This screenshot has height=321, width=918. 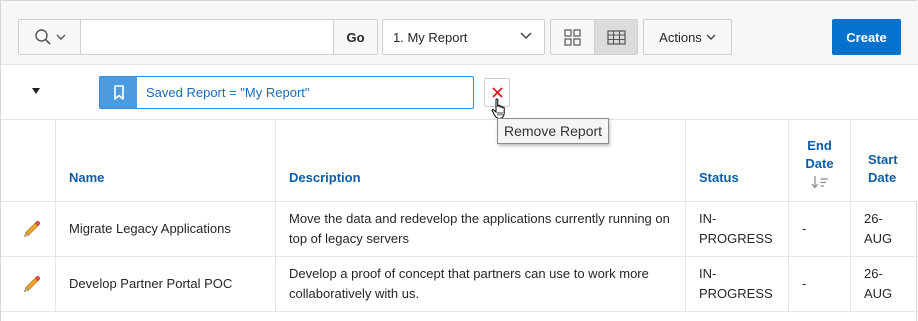 What do you see at coordinates (481, 160) in the screenshot?
I see `header-description: Description` at bounding box center [481, 160].